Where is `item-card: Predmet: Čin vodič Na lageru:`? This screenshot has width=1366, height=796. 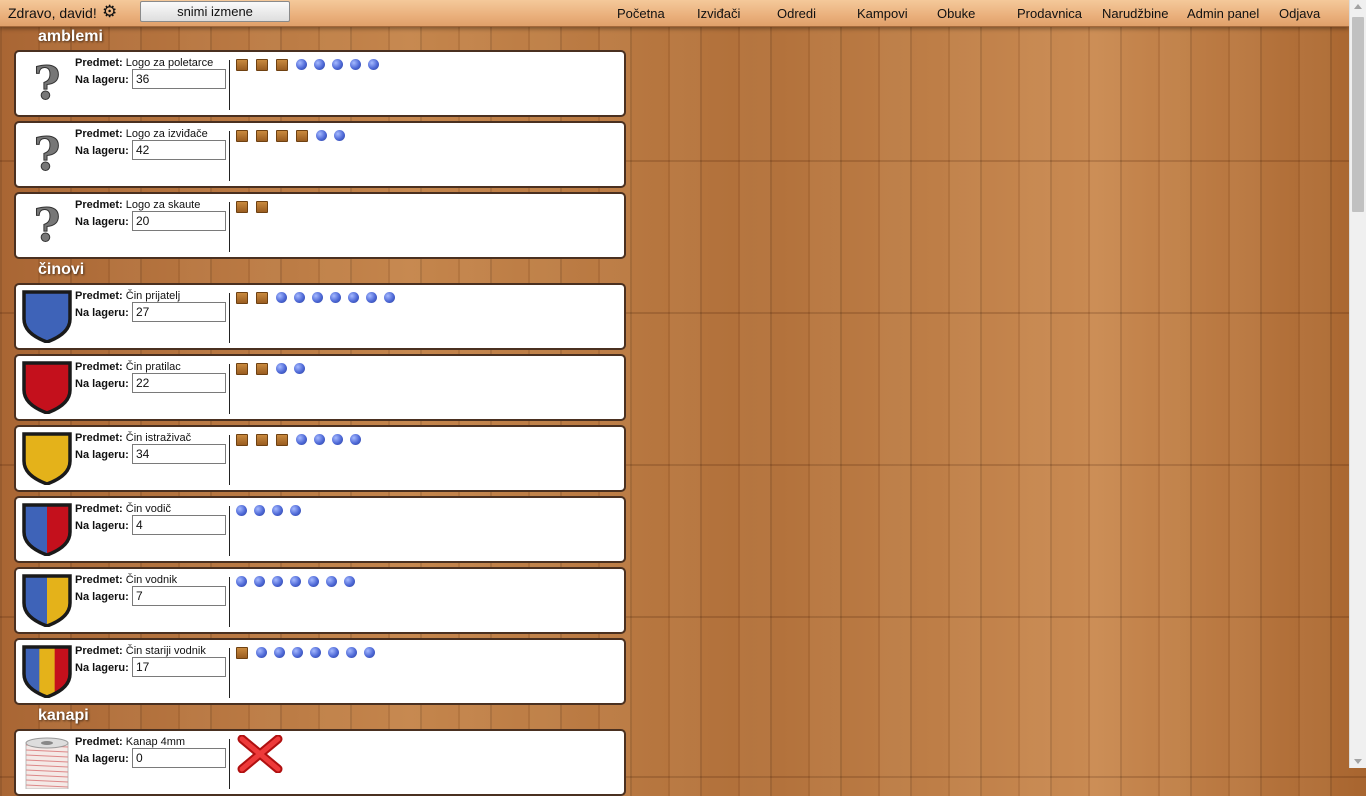
item-card: Predmet: Čin vodič Na lageru: is located at coordinates (320, 529).